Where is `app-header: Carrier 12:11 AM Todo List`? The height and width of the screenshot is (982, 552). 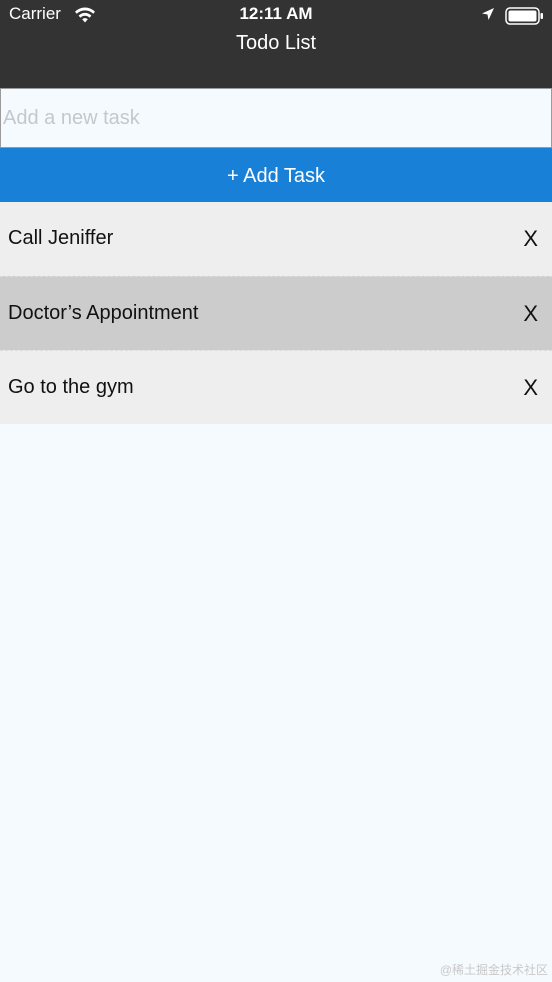 app-header: Carrier 12:11 AM Todo List is located at coordinates (276, 44).